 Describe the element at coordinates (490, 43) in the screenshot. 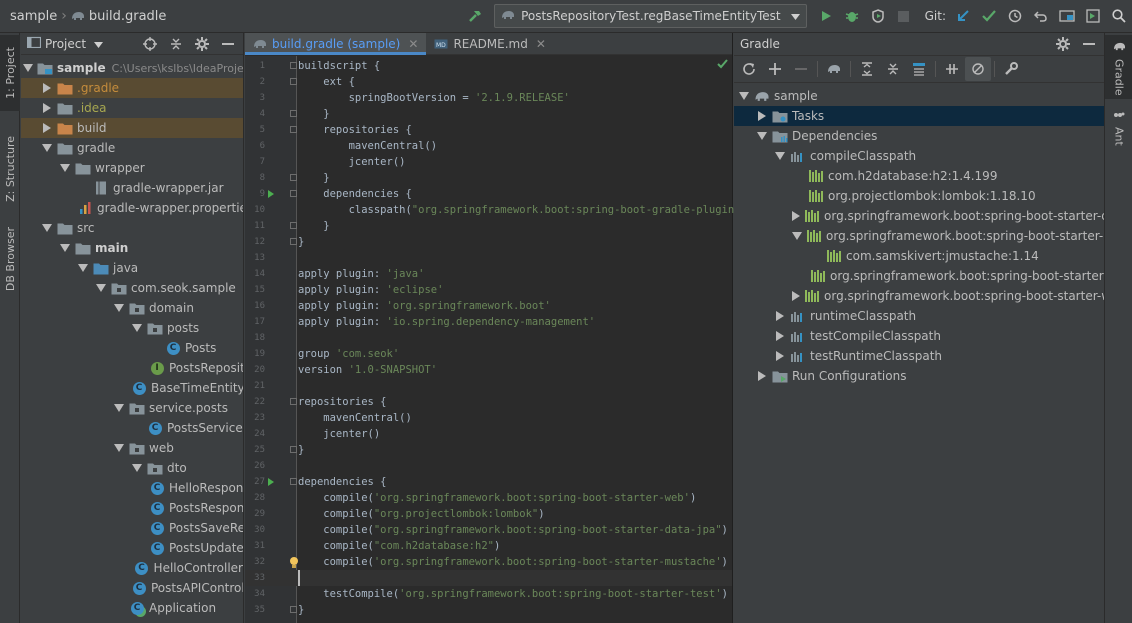

I see `tab-readme: MD README.md ✕` at that location.